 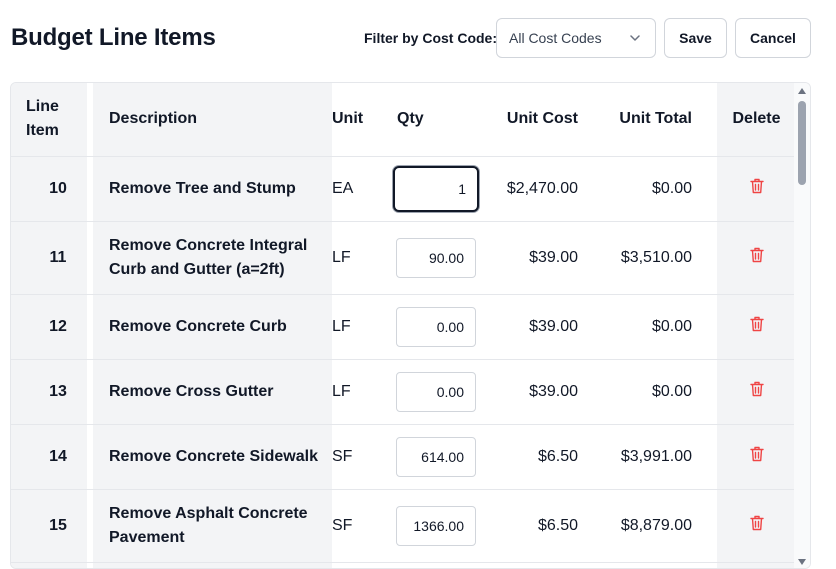 What do you see at coordinates (212, 392) in the screenshot?
I see `line-item-description: Remove Cross Gutter` at bounding box center [212, 392].